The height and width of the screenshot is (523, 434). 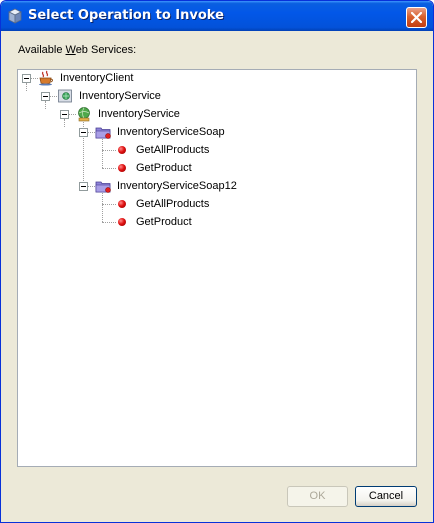 What do you see at coordinates (171, 132) in the screenshot?
I see `tree-node-label: InventoryServiceSoap` at bounding box center [171, 132].